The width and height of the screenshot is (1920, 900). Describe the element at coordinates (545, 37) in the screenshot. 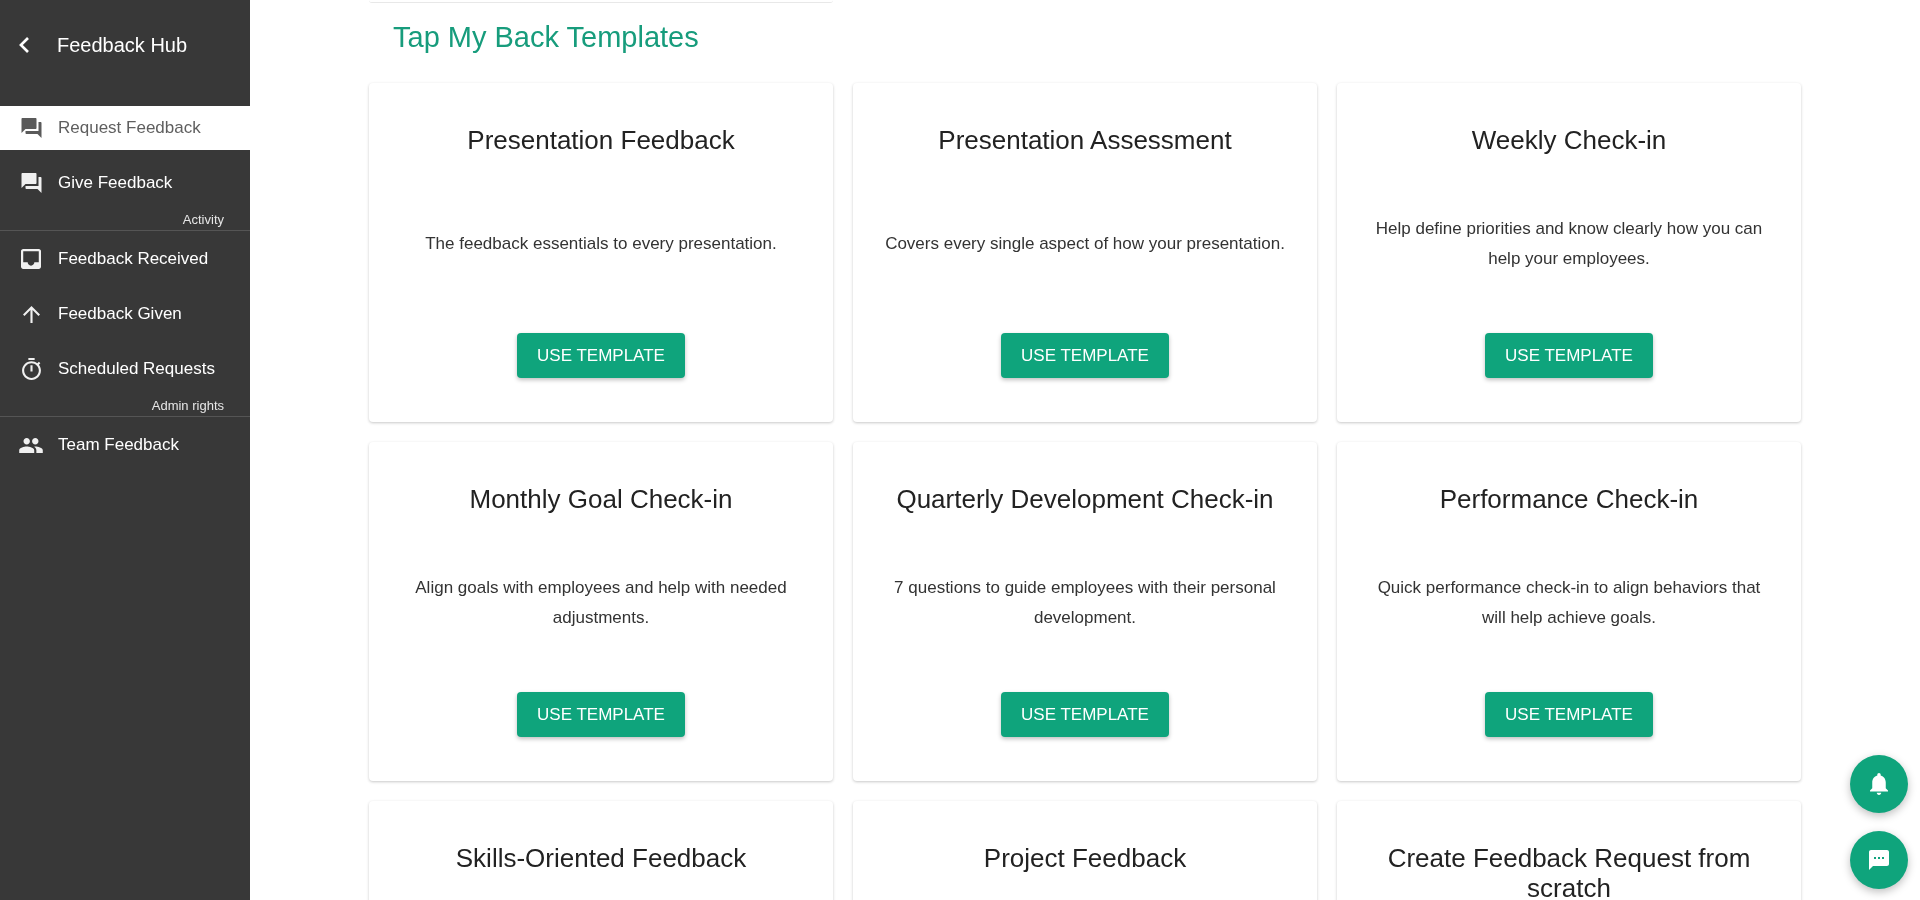

I see `page-title: Tap My Back Templates` at that location.